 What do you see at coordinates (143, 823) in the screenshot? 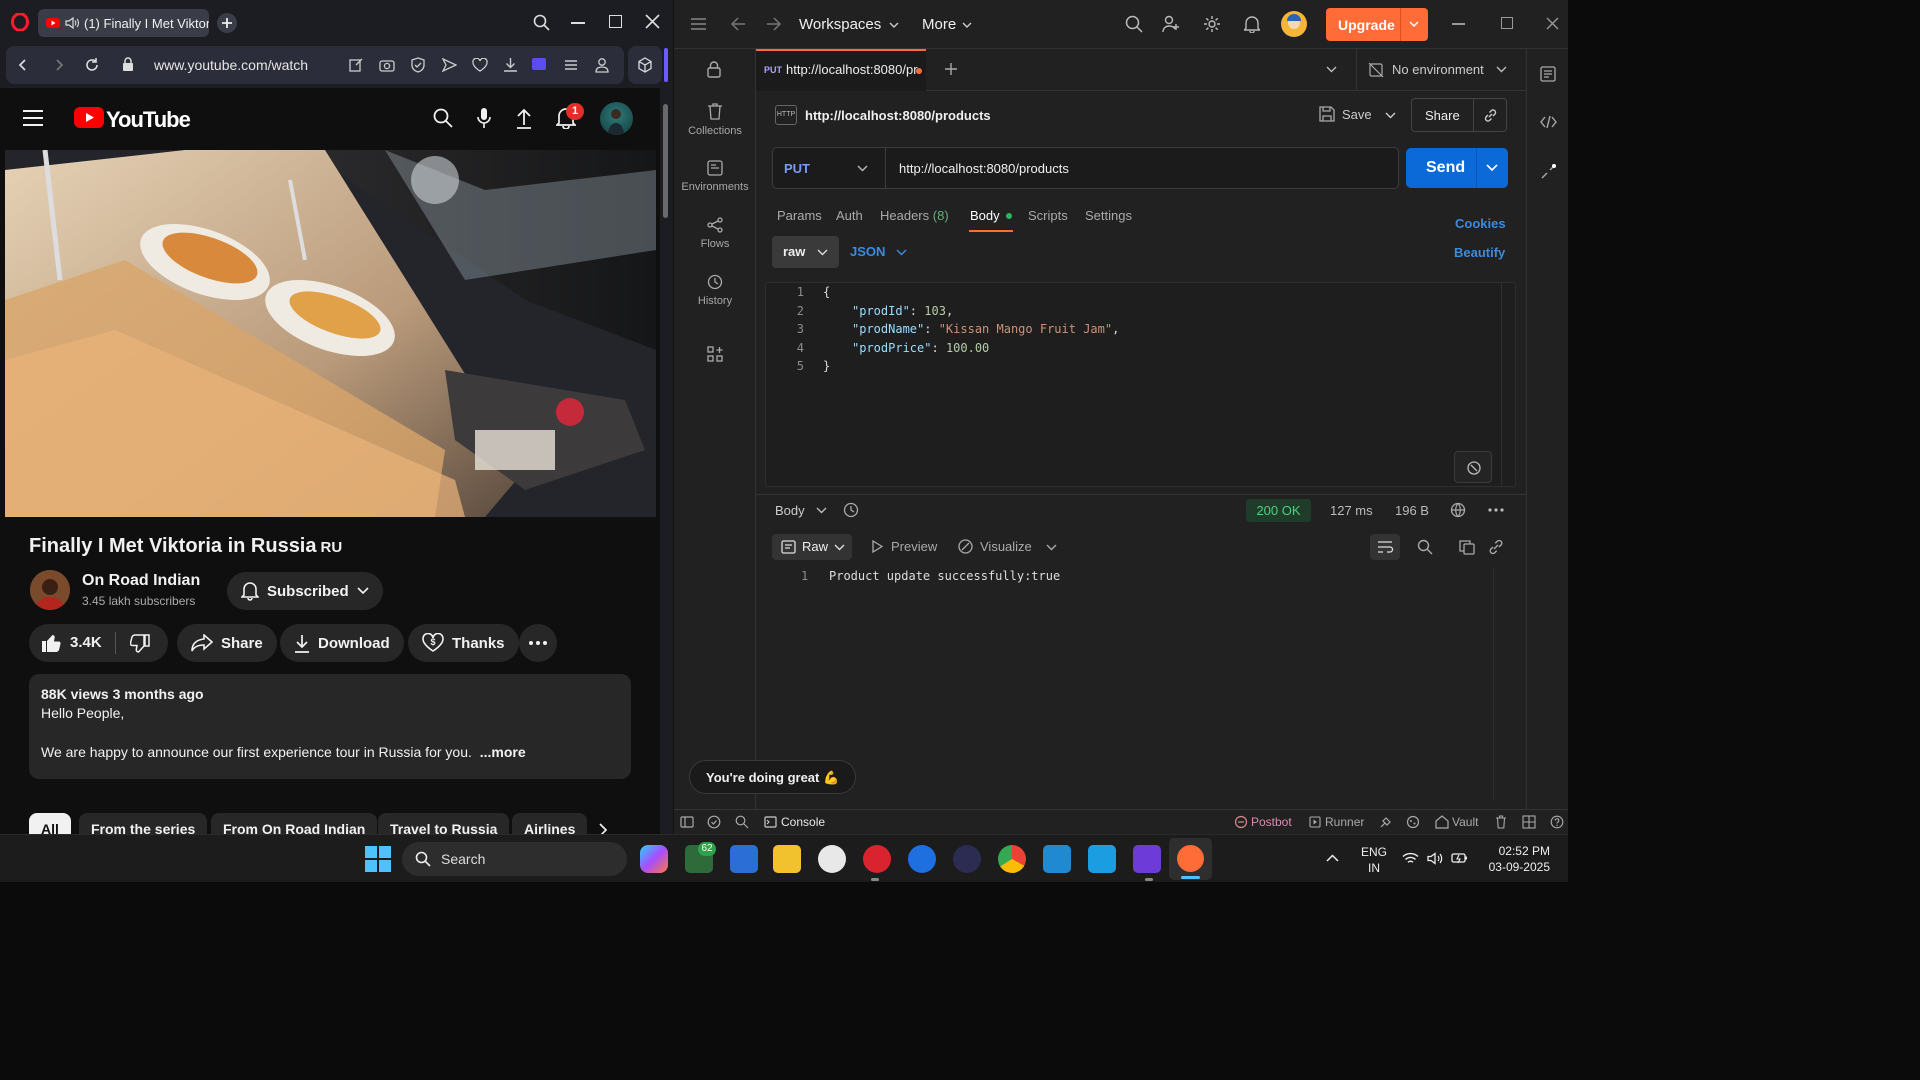
I see `category-chip: From the series` at bounding box center [143, 823].